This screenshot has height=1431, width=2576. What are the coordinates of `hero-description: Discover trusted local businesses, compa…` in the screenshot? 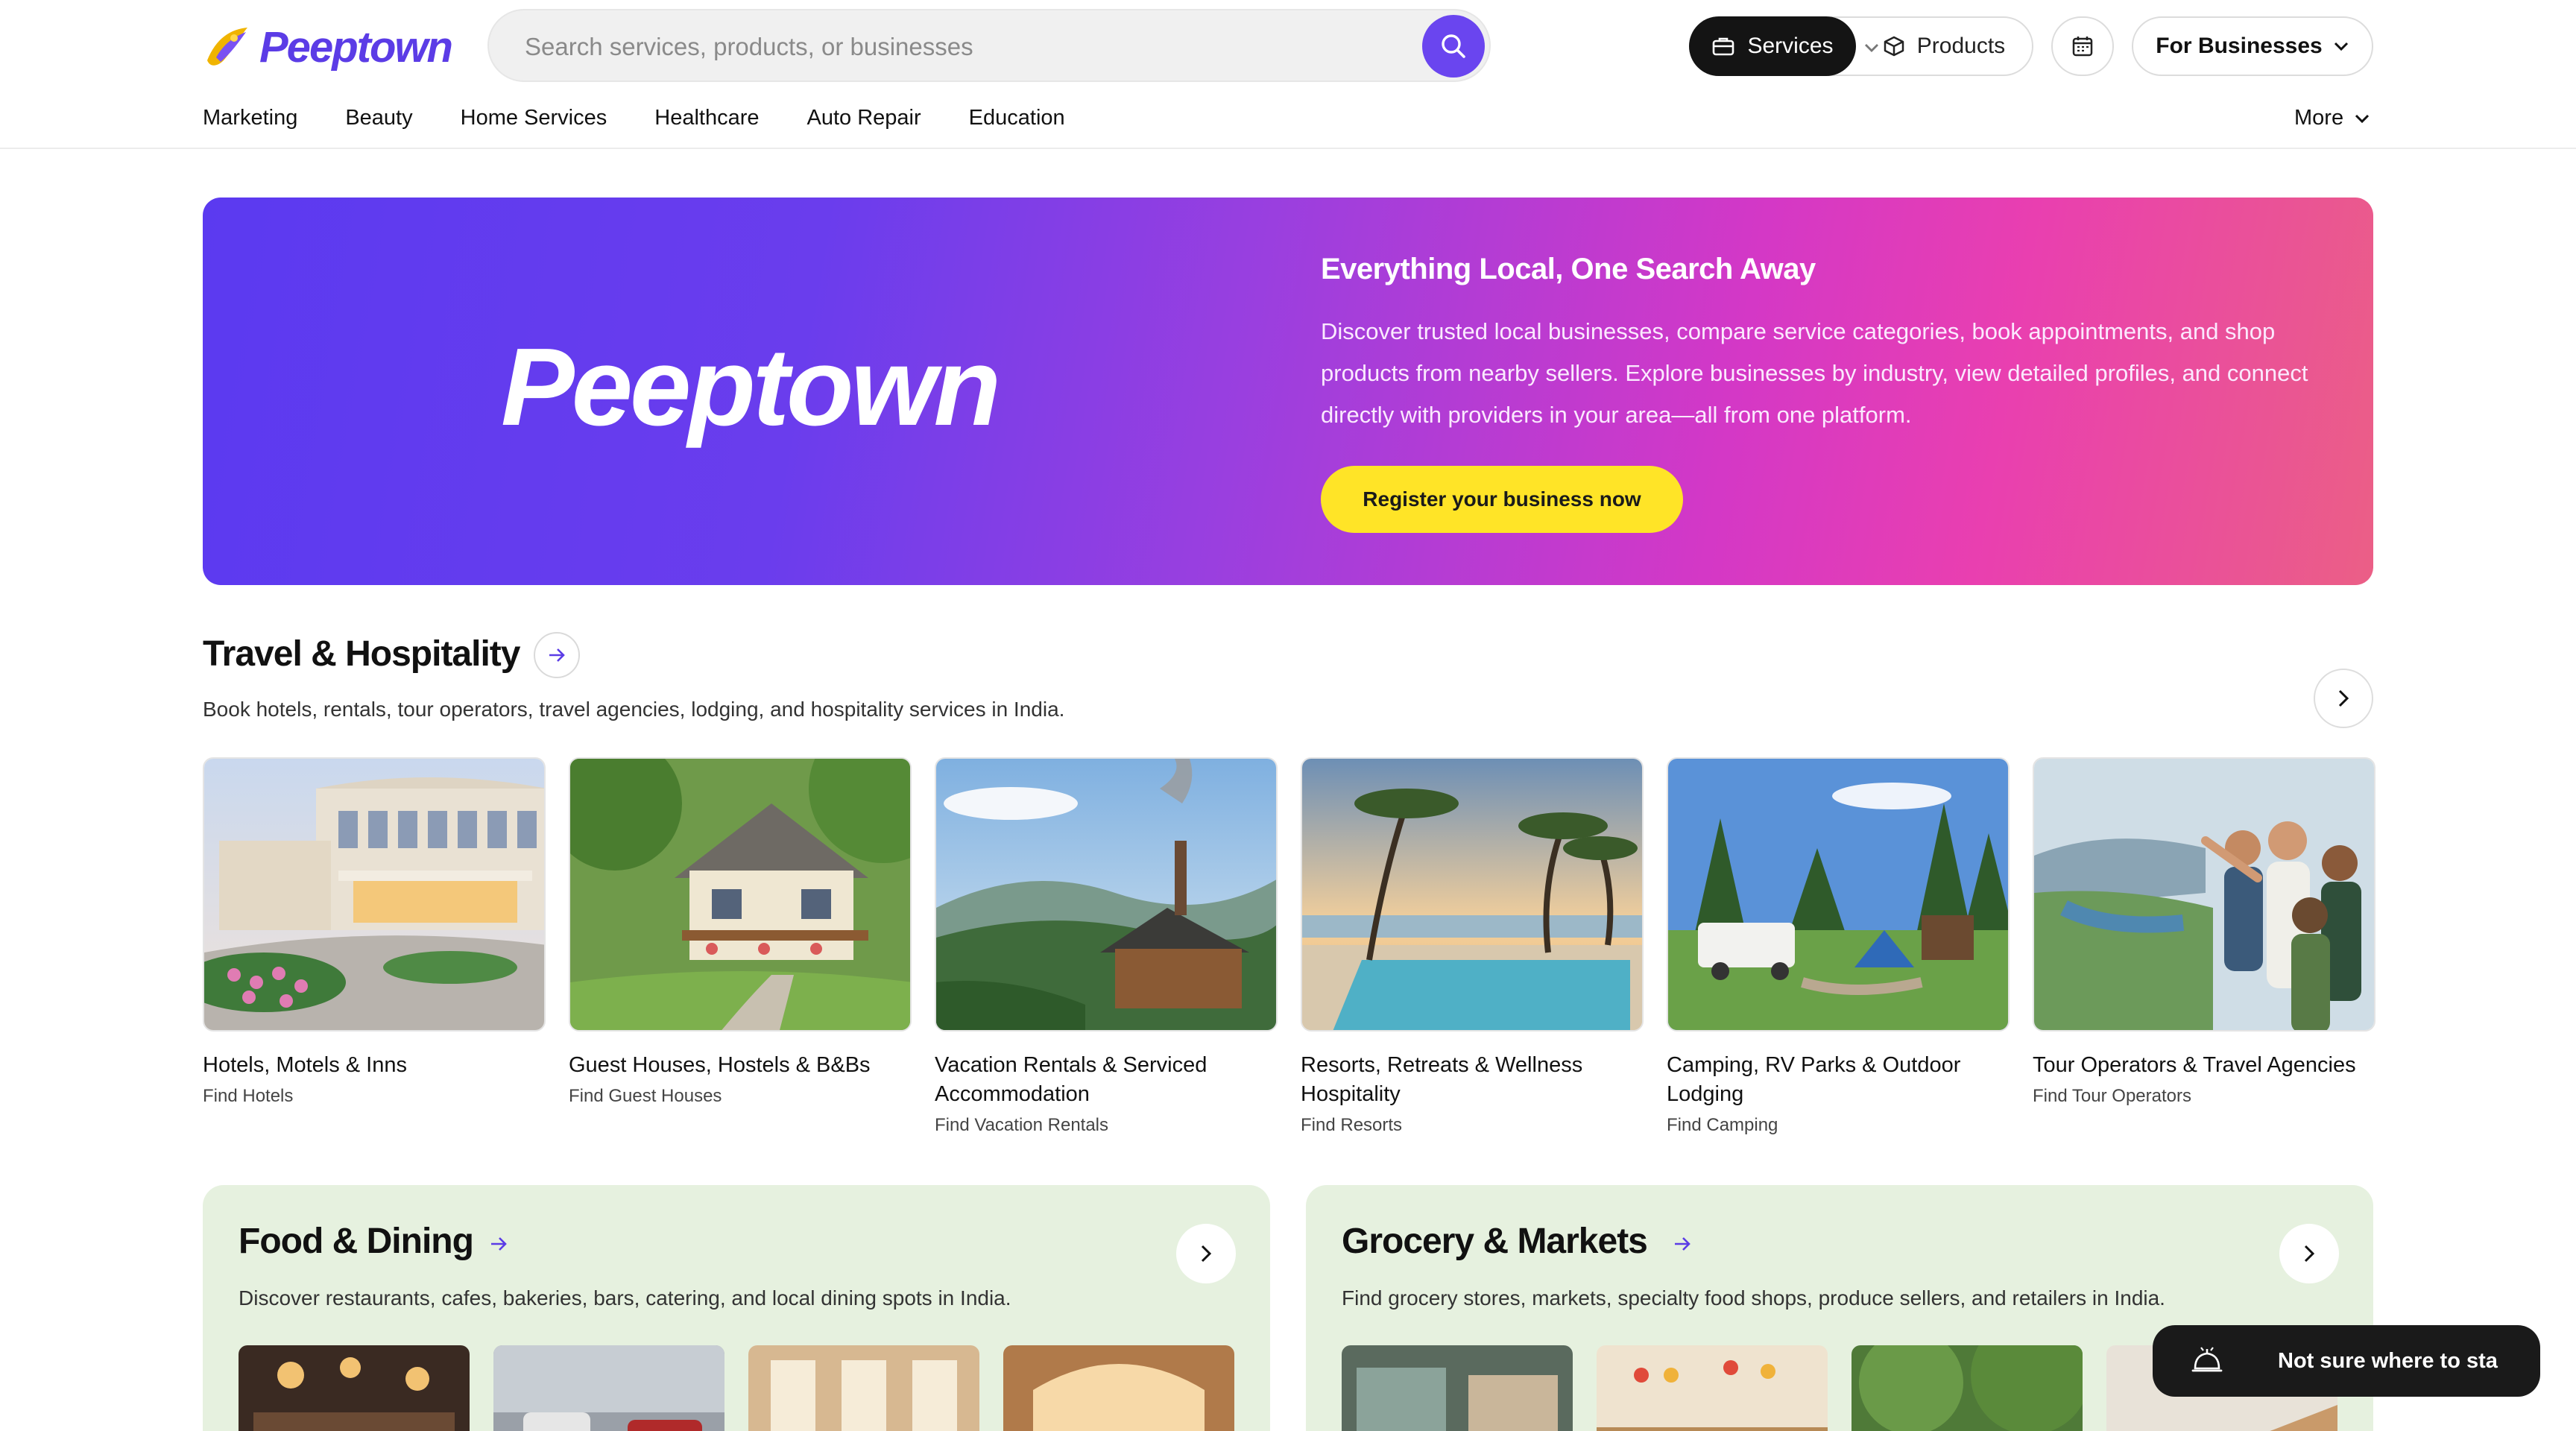 It's located at (1815, 373).